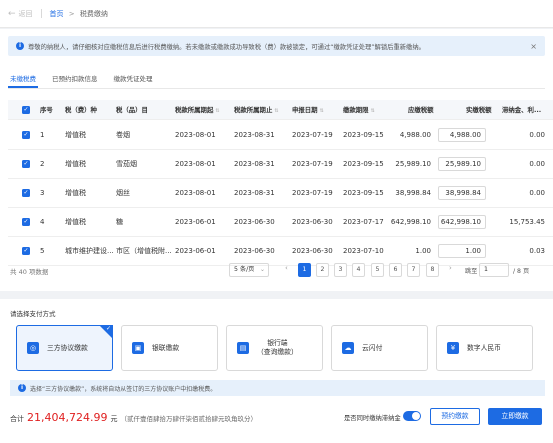  What do you see at coordinates (256, 109) in the screenshot?
I see `header-end: 税款所属期止 ⇅` at bounding box center [256, 109].